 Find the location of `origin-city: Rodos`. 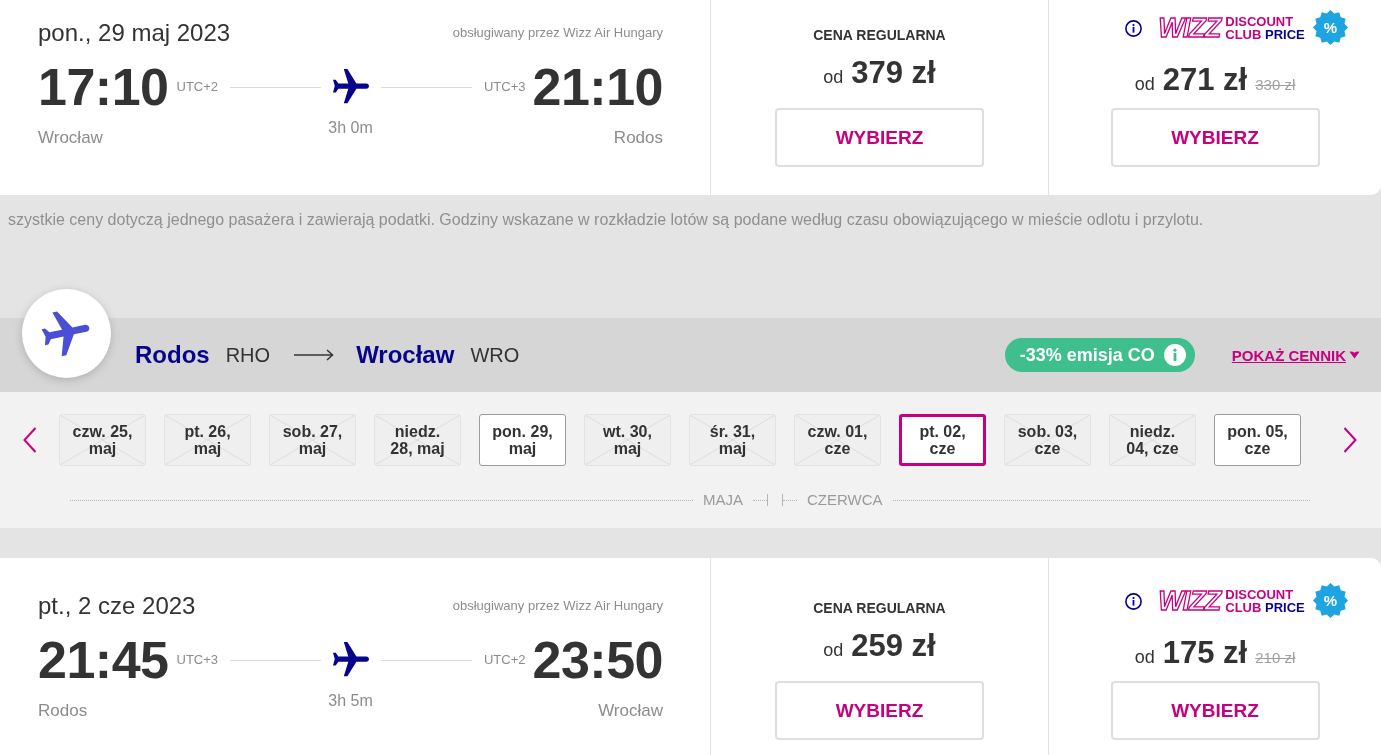

origin-city: Rodos is located at coordinates (172, 355).